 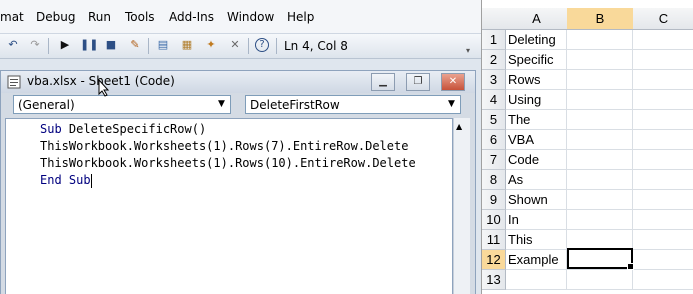 I want to click on cell-c3, so click(x=663, y=80).